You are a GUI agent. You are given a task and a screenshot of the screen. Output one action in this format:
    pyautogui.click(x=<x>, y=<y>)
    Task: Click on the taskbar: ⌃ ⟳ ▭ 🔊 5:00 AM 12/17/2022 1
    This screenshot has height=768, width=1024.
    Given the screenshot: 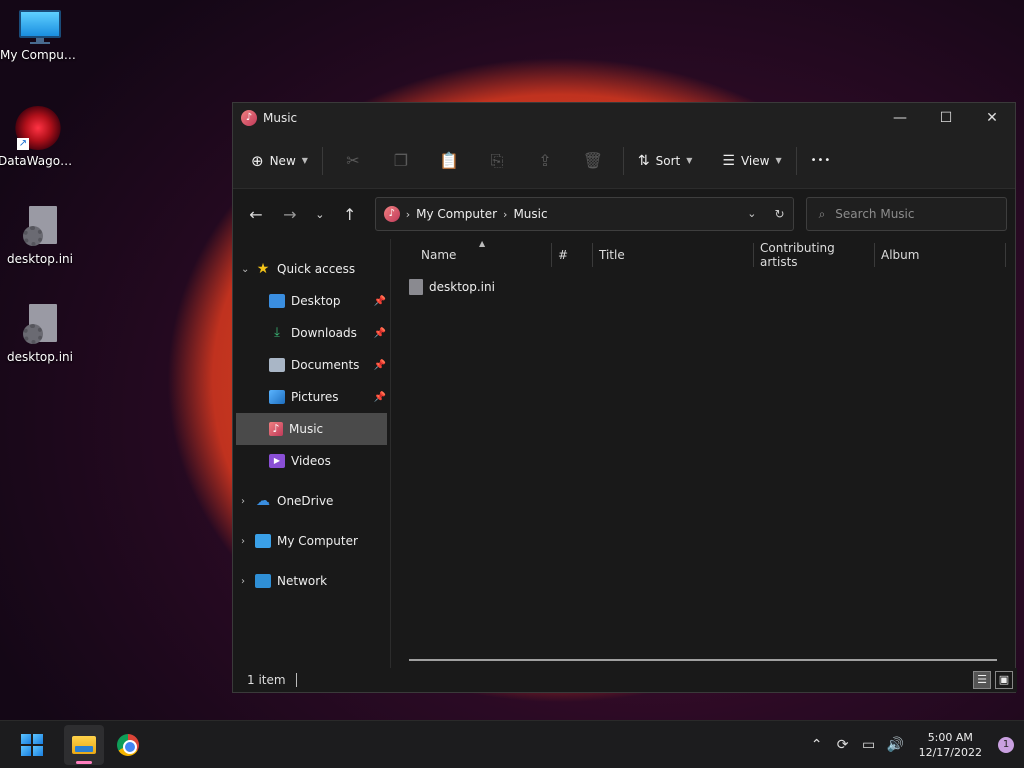 What is the action you would take?
    pyautogui.click(x=512, y=744)
    